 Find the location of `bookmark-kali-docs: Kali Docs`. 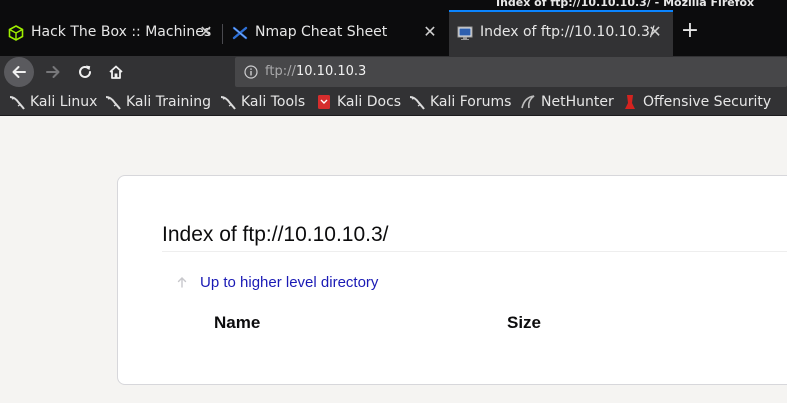

bookmark-kali-docs: Kali Docs is located at coordinates (358, 102).